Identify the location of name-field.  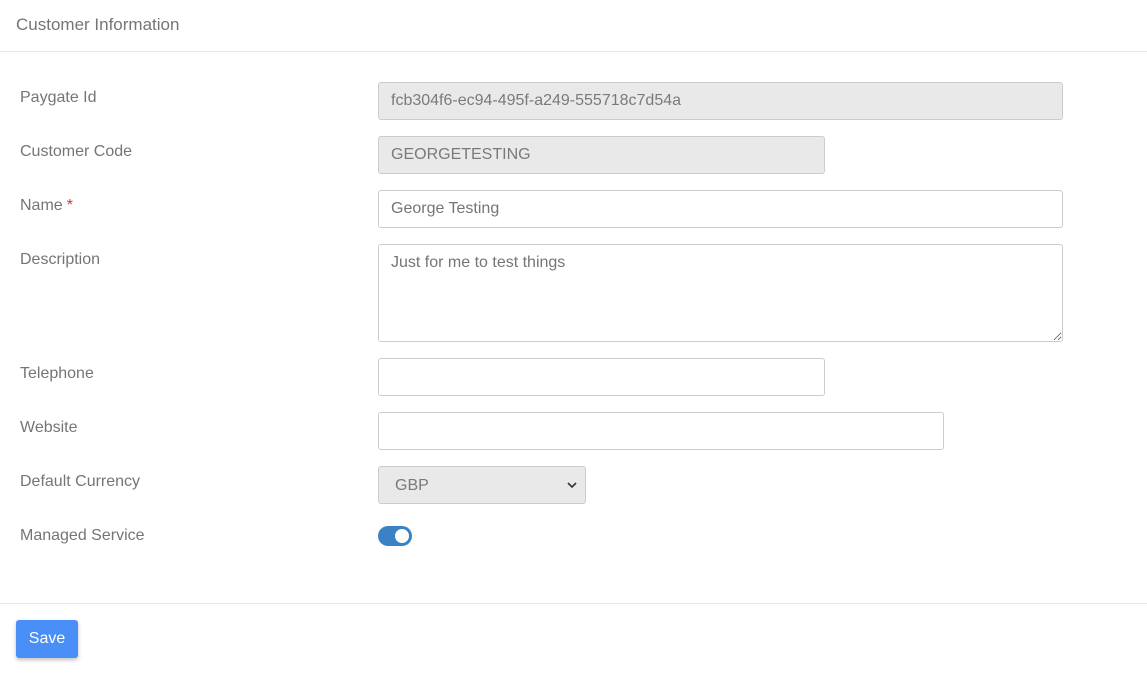
(720, 209).